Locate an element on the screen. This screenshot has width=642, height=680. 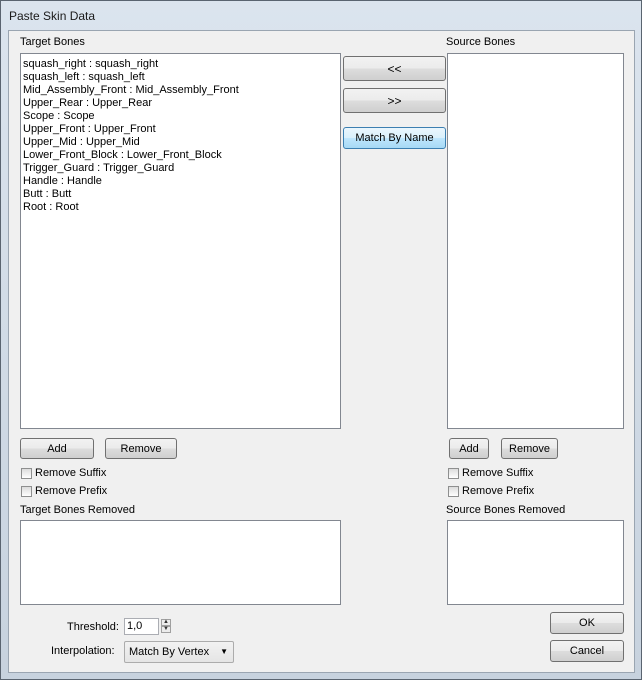
threshold-label: Threshold: is located at coordinates (93, 627).